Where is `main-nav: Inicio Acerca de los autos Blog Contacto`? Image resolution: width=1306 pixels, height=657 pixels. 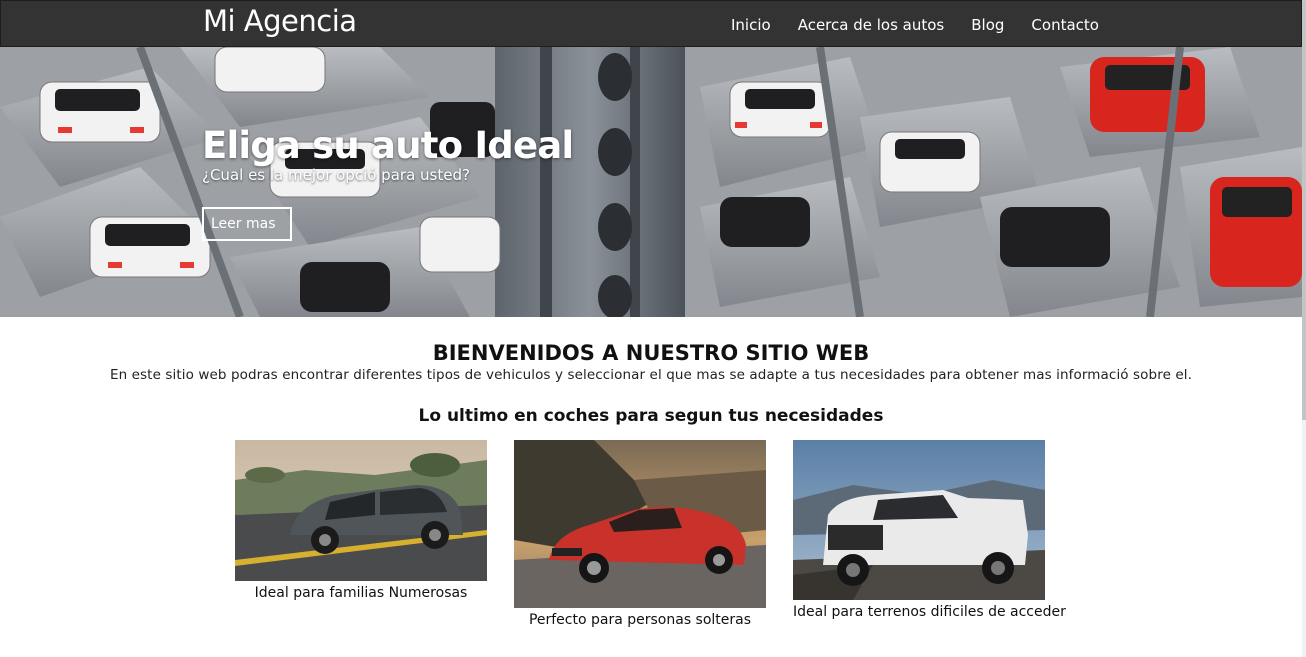 main-nav: Inicio Acerca de los autos Blog Contacto is located at coordinates (928, 25).